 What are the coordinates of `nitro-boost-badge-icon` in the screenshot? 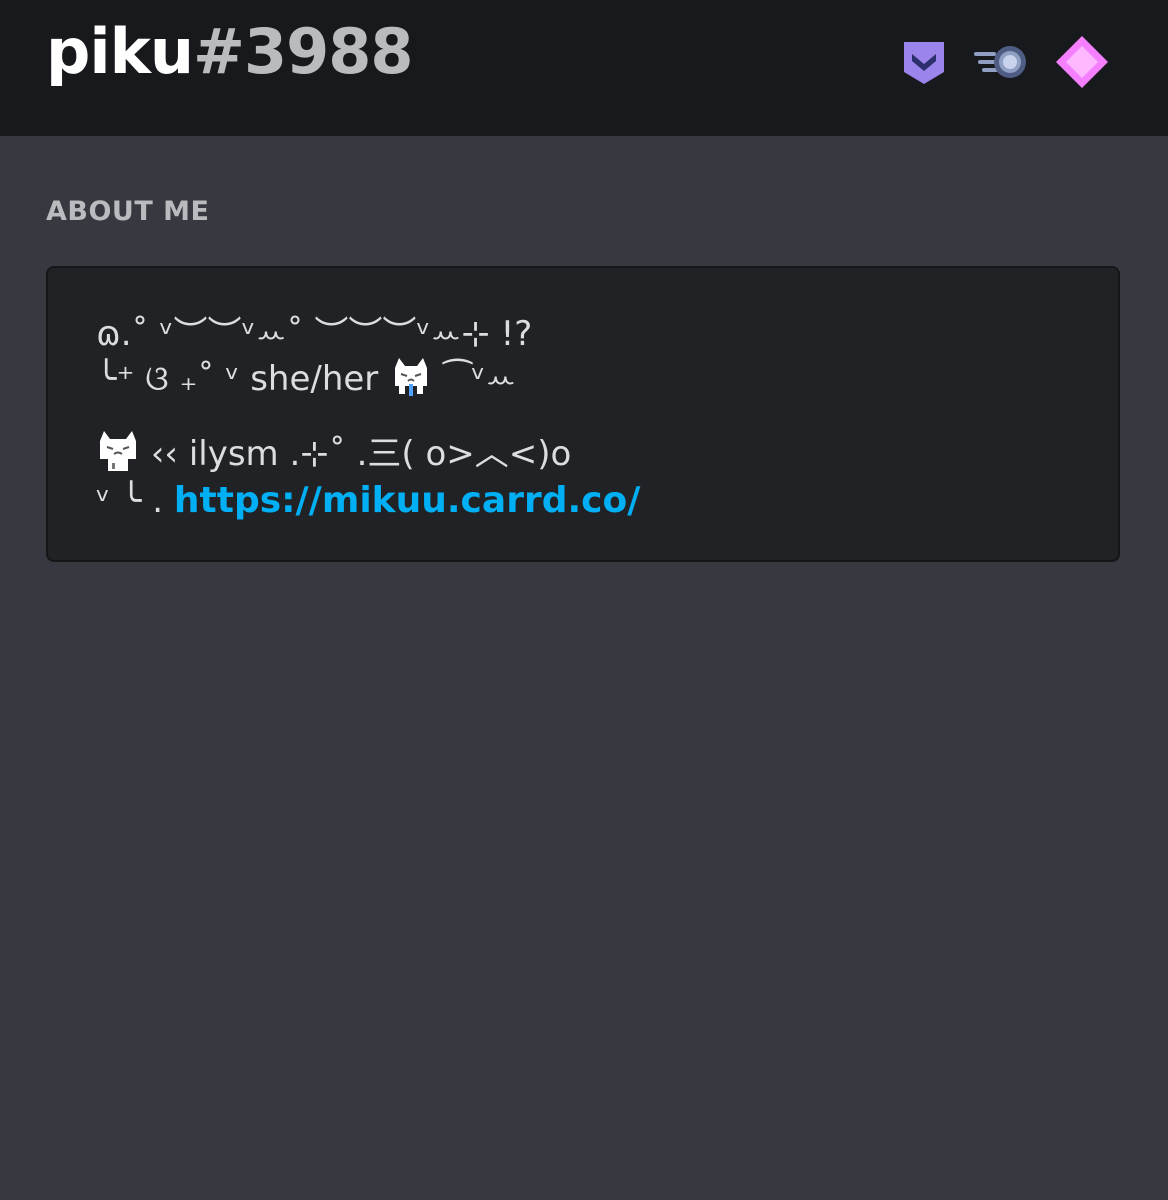 It's located at (1002, 62).